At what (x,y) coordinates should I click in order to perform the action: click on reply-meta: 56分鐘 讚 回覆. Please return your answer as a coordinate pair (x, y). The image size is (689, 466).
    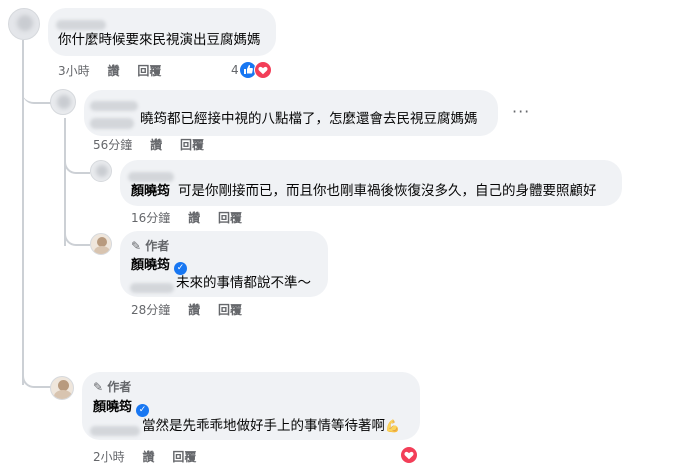
    Looking at the image, I should click on (155, 145).